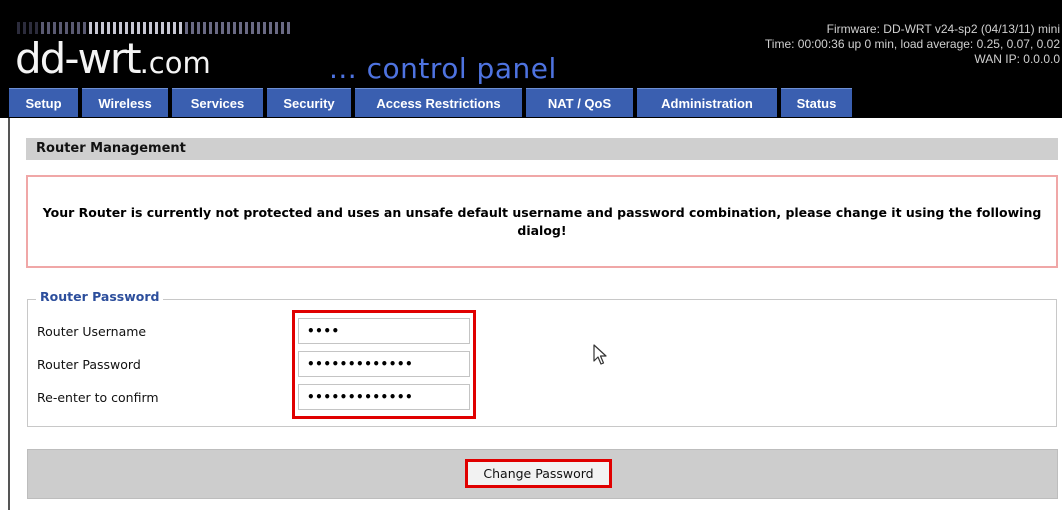  Describe the element at coordinates (438, 102) in the screenshot. I see `tab-access-restrictions: Access Restrictions` at that location.